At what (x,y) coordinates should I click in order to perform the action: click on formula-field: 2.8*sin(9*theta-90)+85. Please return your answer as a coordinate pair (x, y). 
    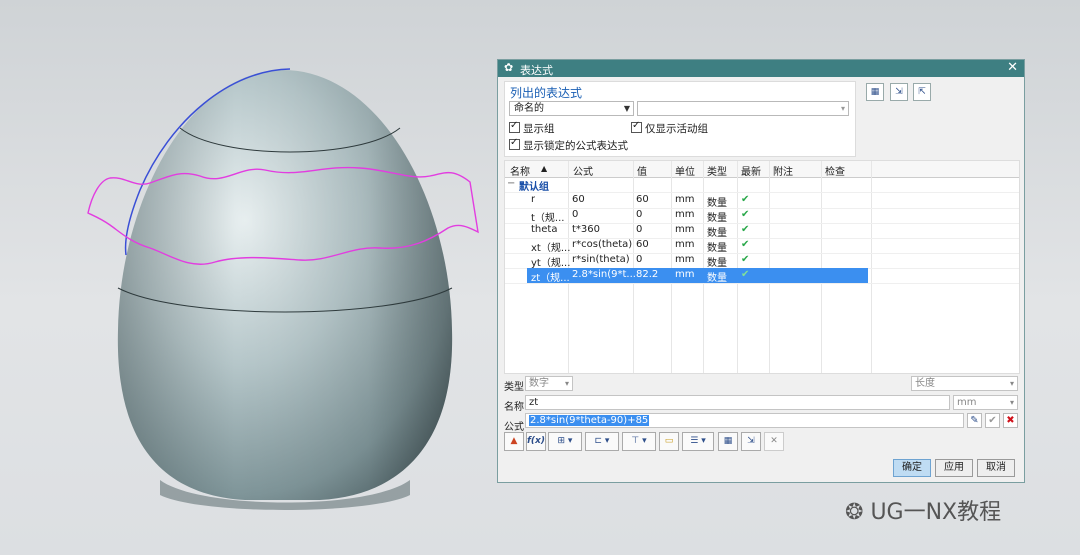
    Looking at the image, I should click on (744, 420).